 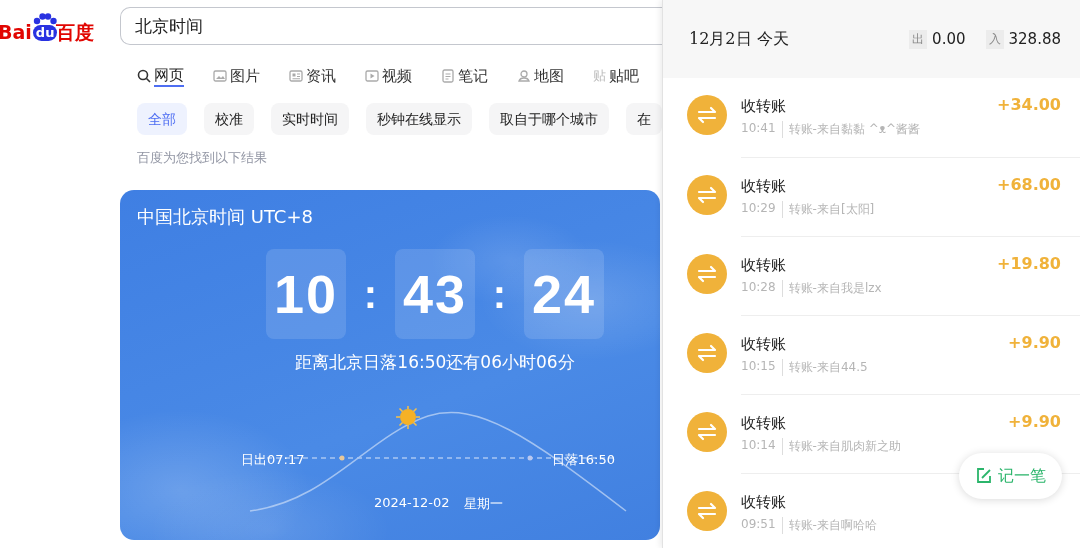 What do you see at coordinates (45, 19) in the screenshot?
I see `paw-icon` at bounding box center [45, 19].